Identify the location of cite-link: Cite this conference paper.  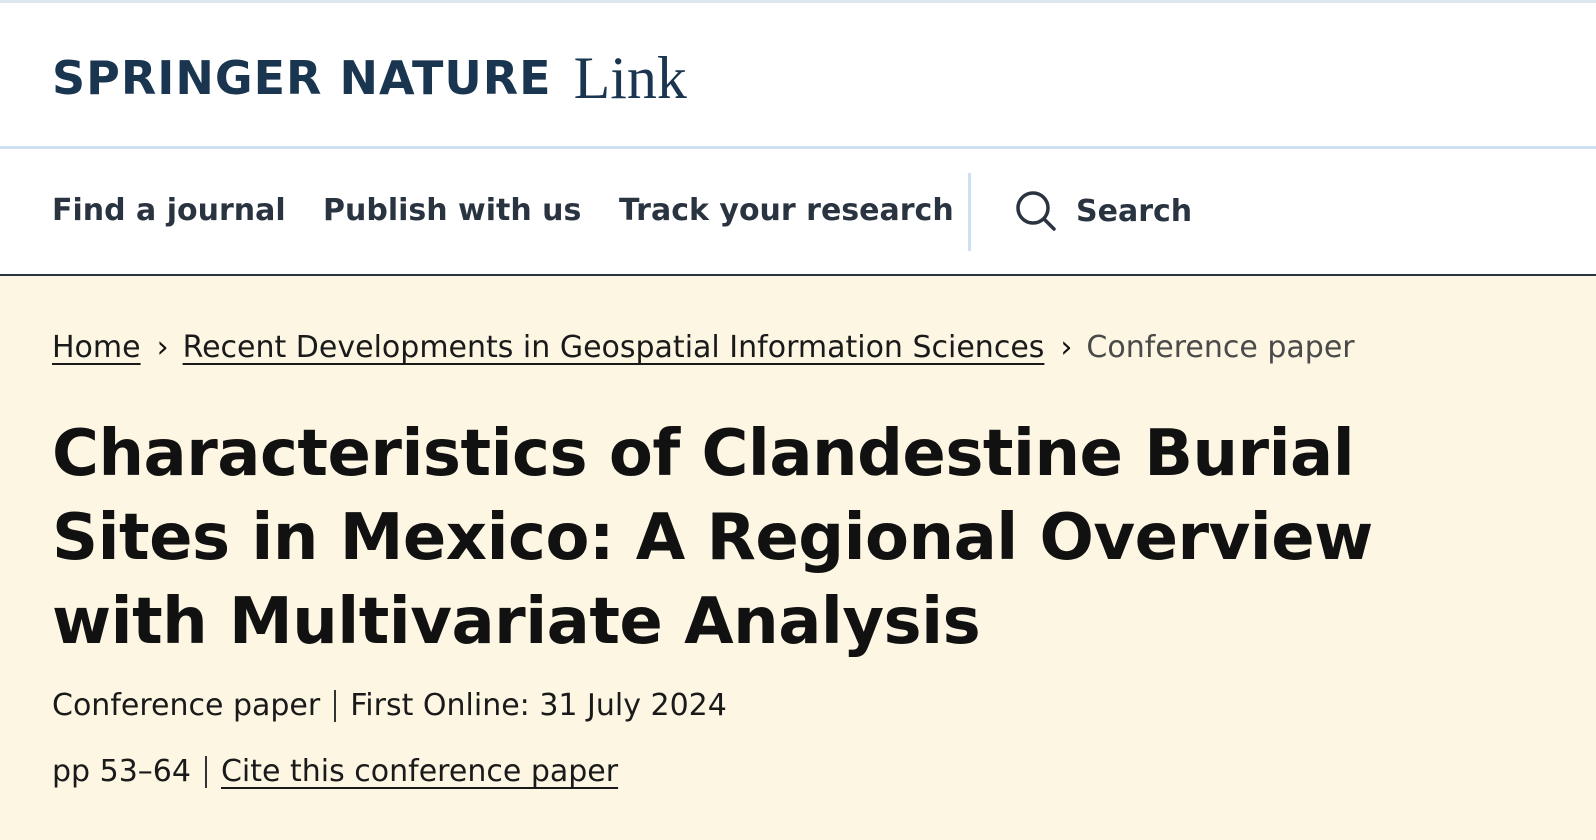
(419, 771).